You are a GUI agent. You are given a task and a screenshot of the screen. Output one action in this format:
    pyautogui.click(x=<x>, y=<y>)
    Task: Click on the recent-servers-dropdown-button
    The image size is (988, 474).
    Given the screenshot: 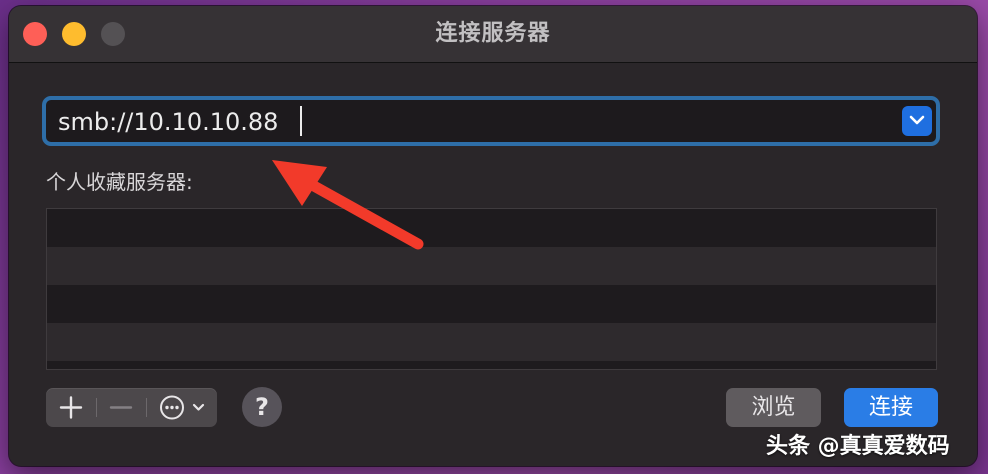 What is the action you would take?
    pyautogui.click(x=917, y=121)
    